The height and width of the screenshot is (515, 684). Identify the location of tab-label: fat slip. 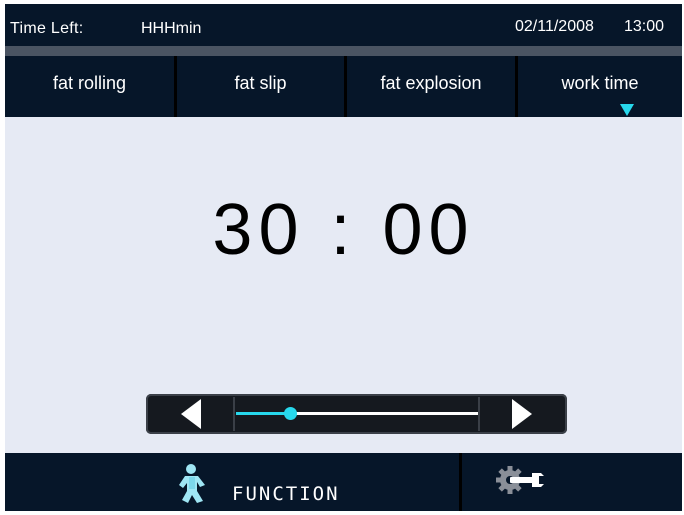
(260, 83).